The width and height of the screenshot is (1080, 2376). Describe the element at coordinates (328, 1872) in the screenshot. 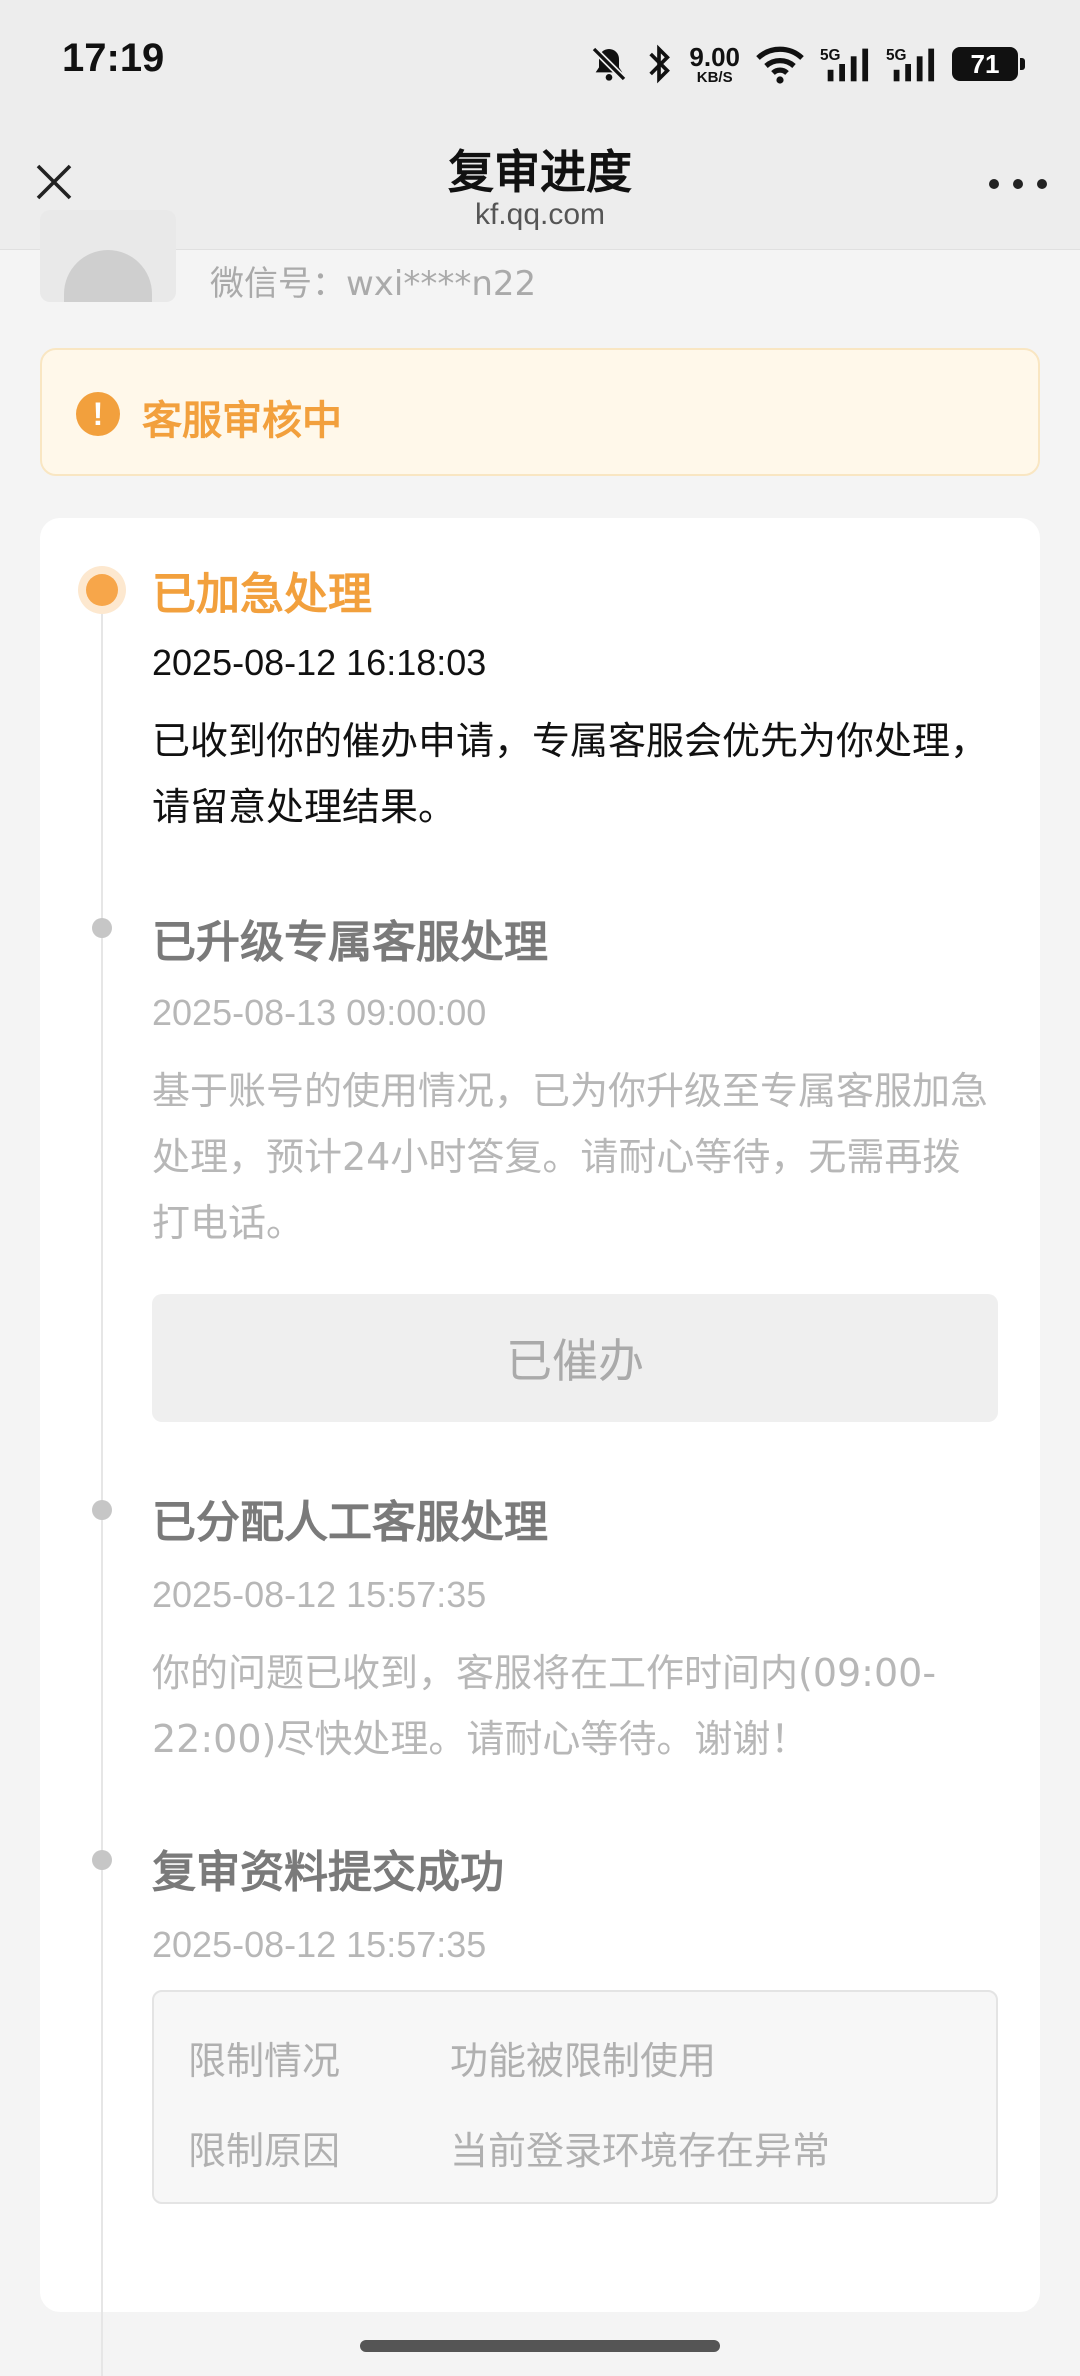

I see `timeline-title: 复审资料提交成功` at that location.